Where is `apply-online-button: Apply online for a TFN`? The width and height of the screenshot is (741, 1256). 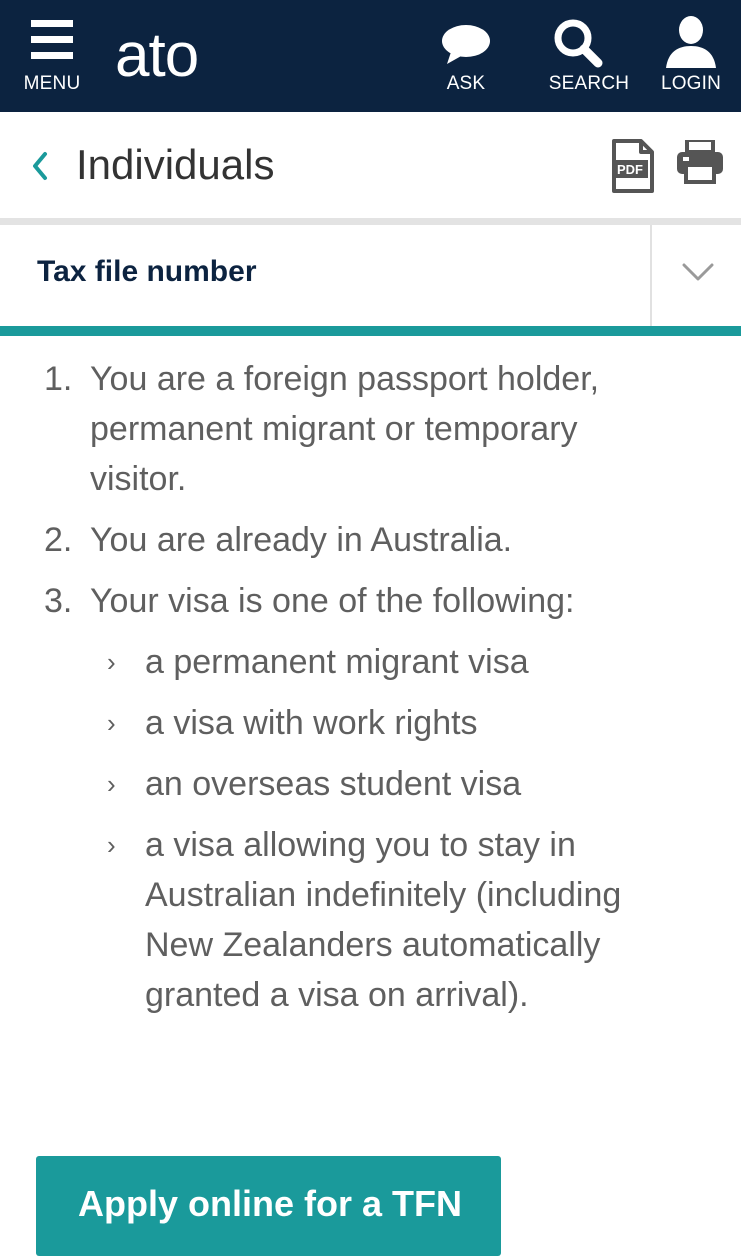
apply-online-button: Apply online for a TFN is located at coordinates (268, 1206).